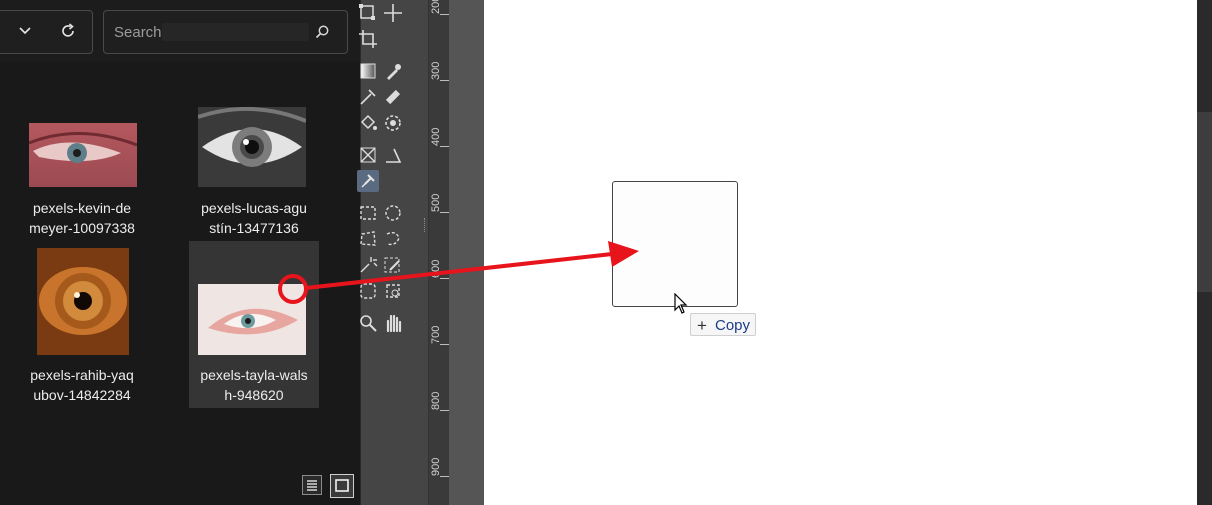 This screenshot has width=1212, height=505. I want to click on file-name-line-1: pexels-kevin-de, so click(82, 208).